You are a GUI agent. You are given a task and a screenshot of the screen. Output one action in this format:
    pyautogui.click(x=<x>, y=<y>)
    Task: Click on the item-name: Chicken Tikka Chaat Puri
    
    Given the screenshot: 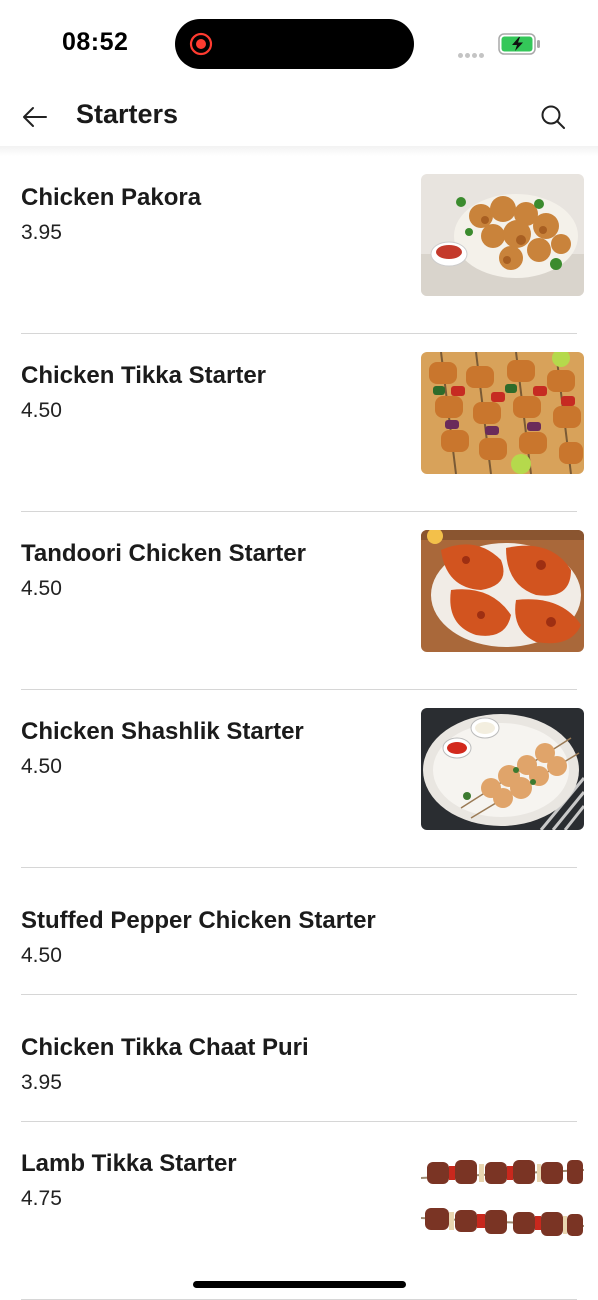 What is the action you would take?
    pyautogui.click(x=165, y=1047)
    